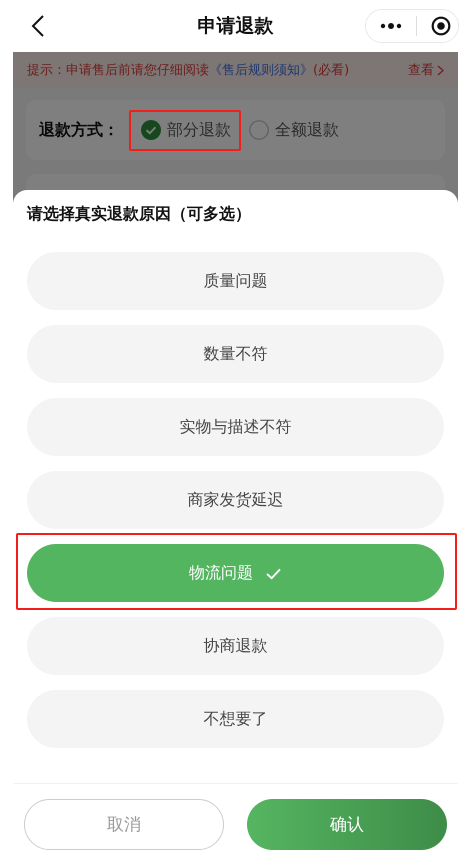  Describe the element at coordinates (235, 500) in the screenshot. I see `reason-option: 商家发货延迟` at that location.